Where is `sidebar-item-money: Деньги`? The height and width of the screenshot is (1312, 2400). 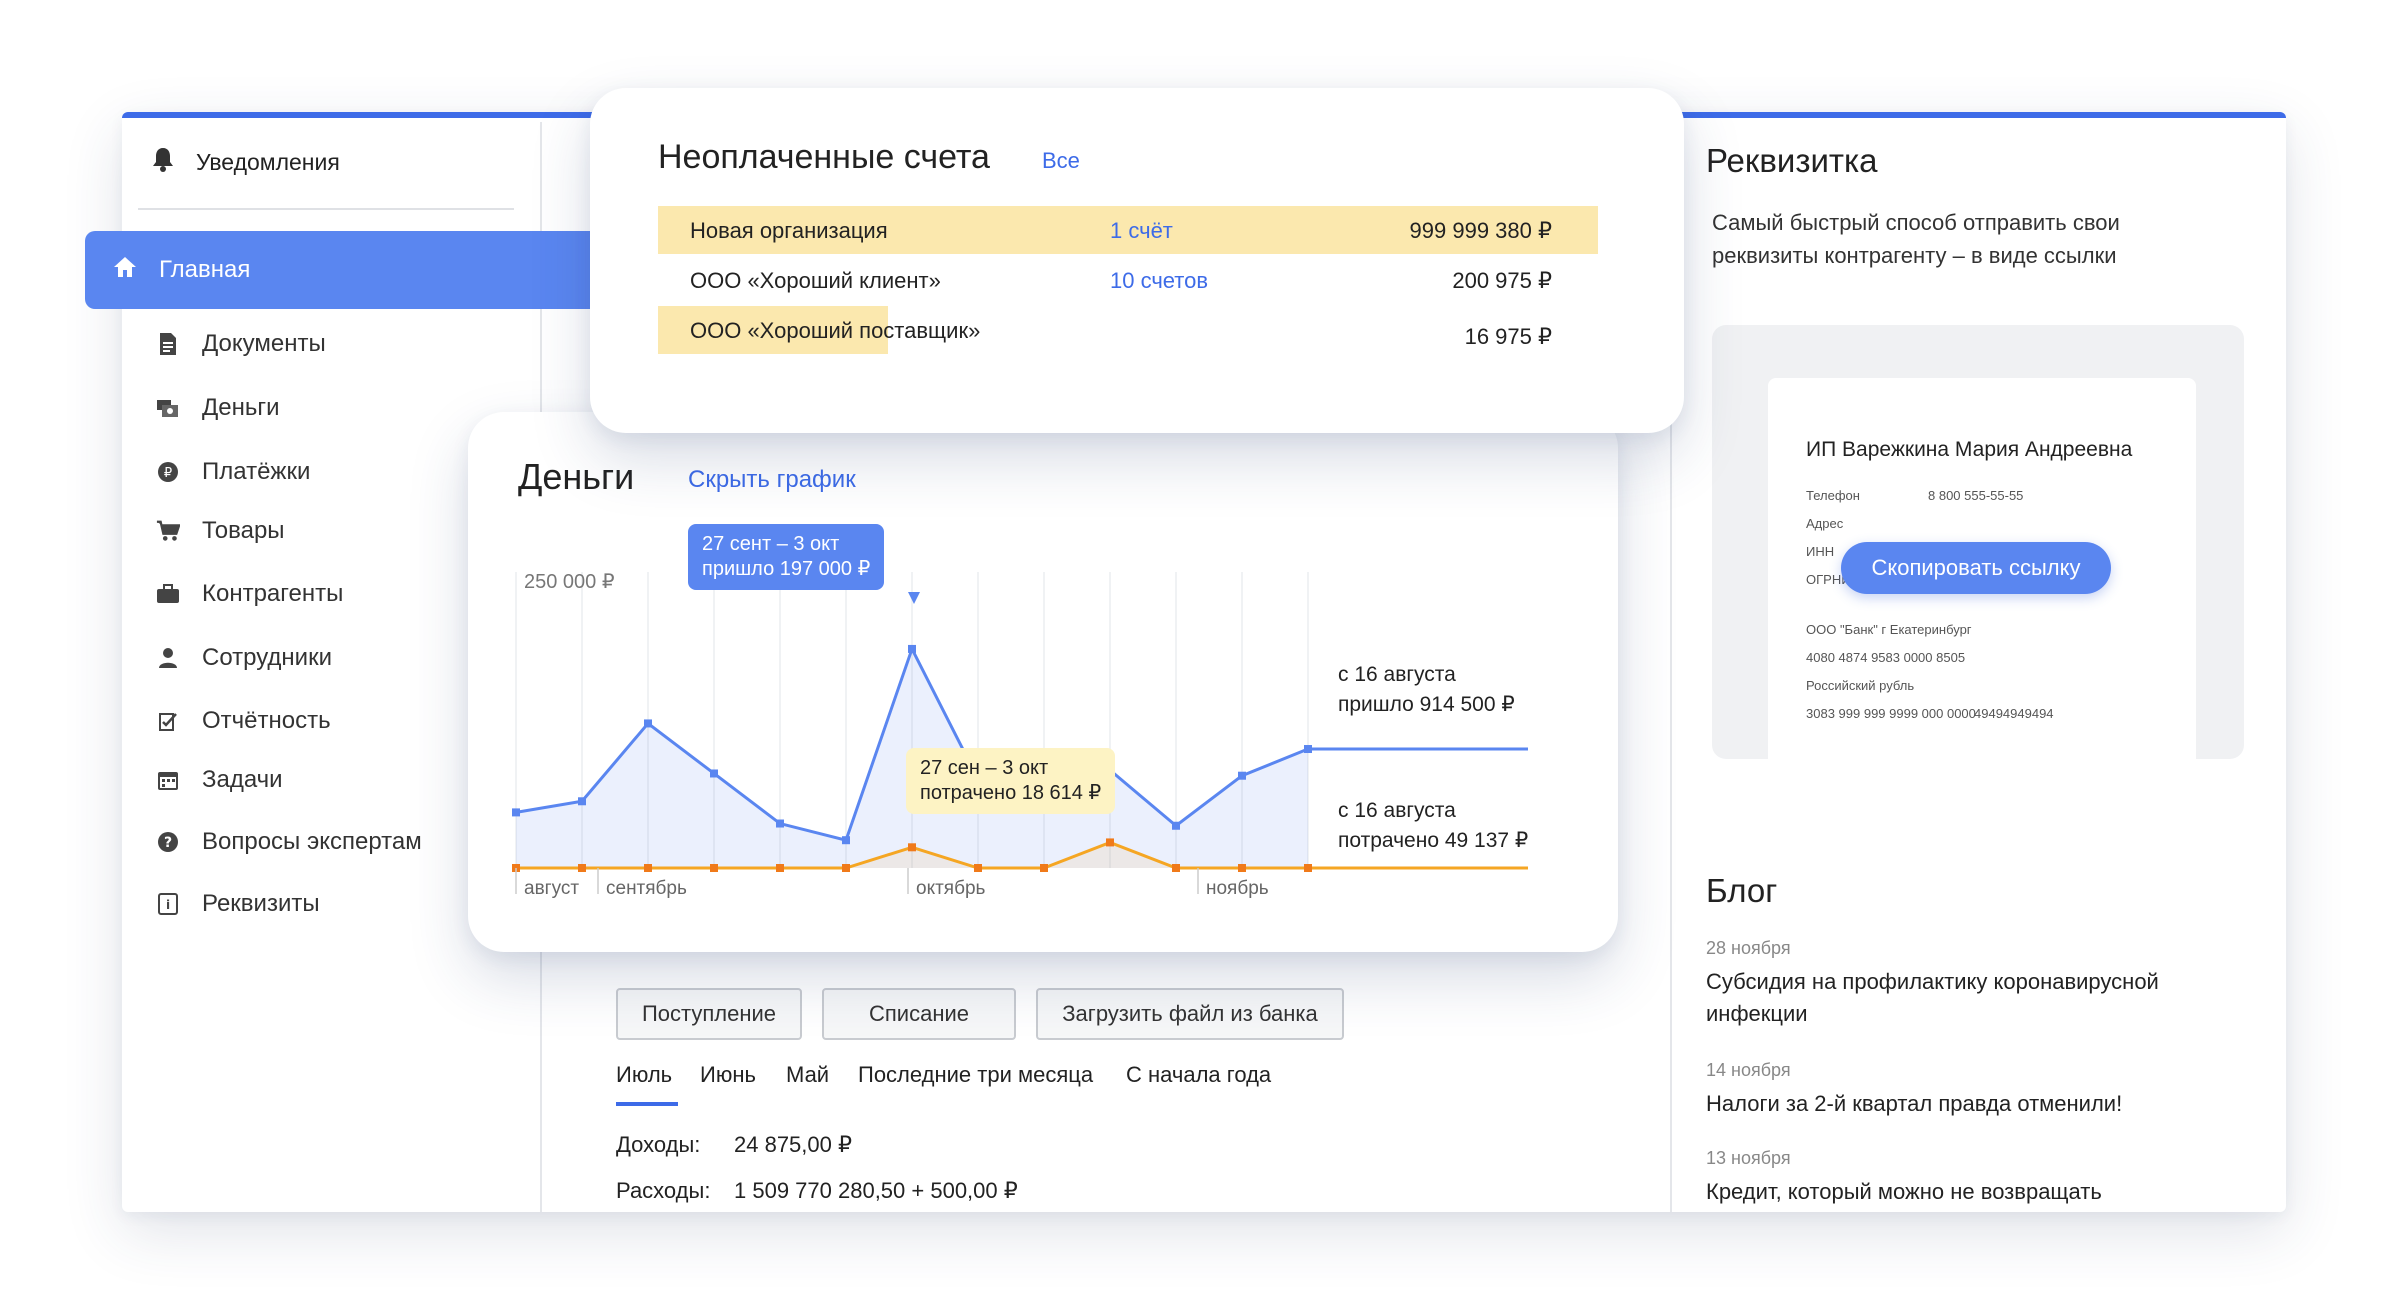
sidebar-item-money: Деньги is located at coordinates (218, 408).